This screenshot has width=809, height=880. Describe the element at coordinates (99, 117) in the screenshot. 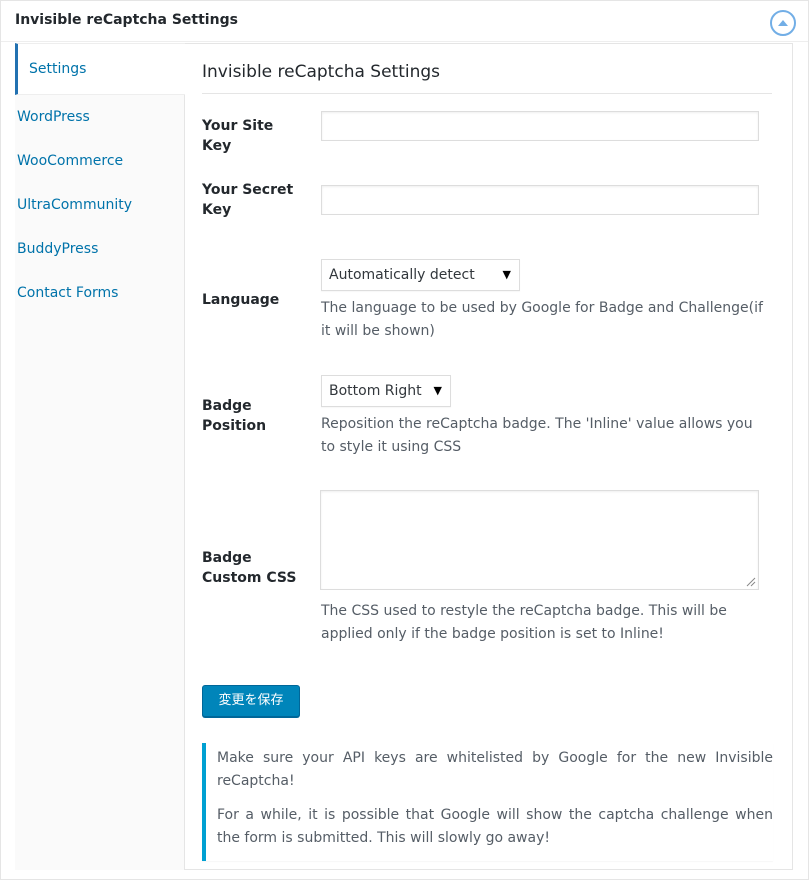

I see `tab-wordpress: WordPress` at that location.